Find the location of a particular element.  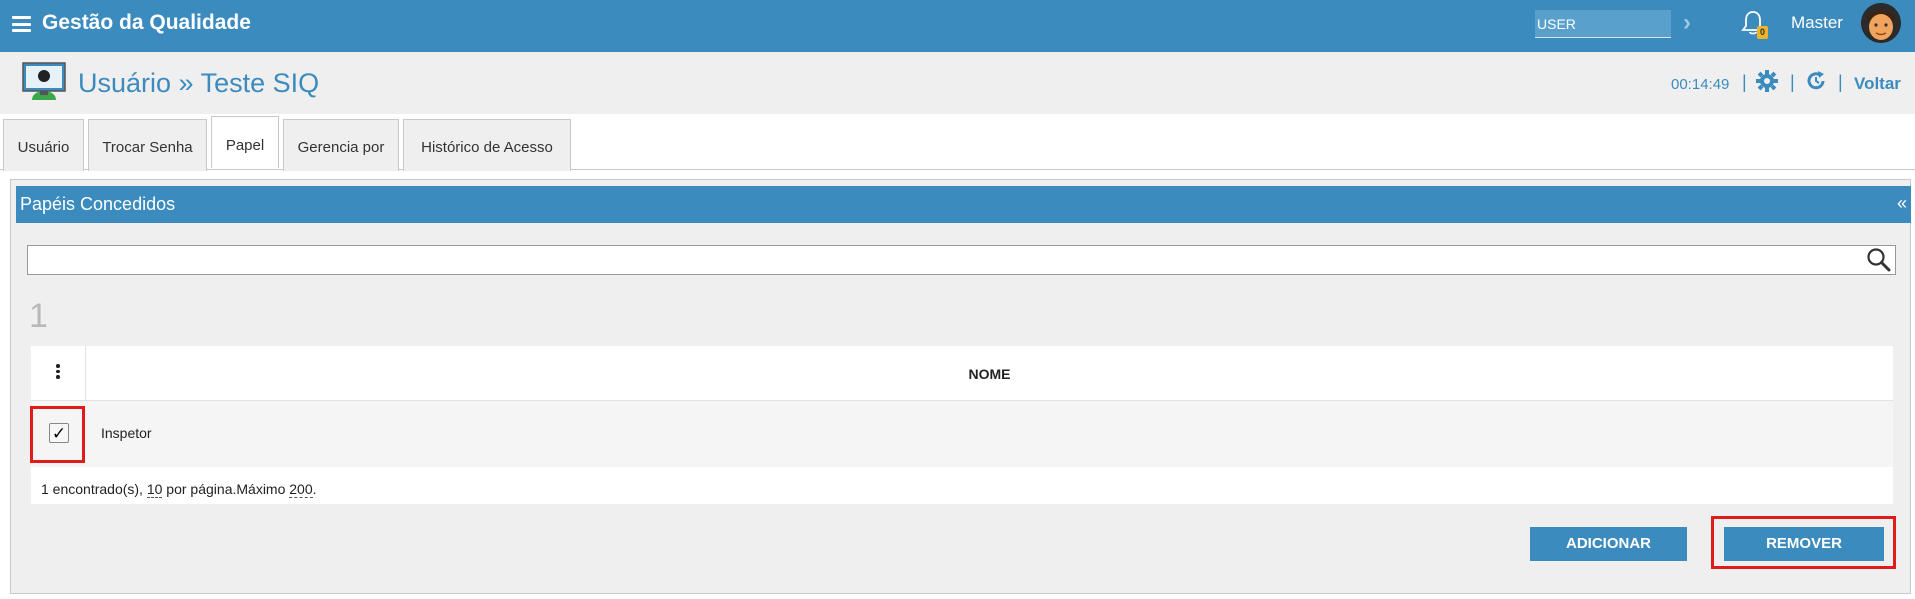

add-button: ADICIONAR is located at coordinates (1608, 544).